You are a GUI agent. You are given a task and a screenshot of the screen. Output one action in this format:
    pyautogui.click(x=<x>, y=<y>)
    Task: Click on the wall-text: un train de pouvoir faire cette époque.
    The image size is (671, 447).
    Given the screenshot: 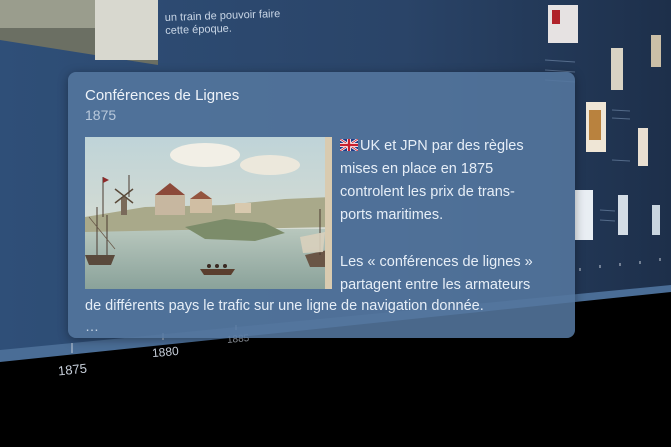 What is the action you would take?
    pyautogui.click(x=223, y=23)
    